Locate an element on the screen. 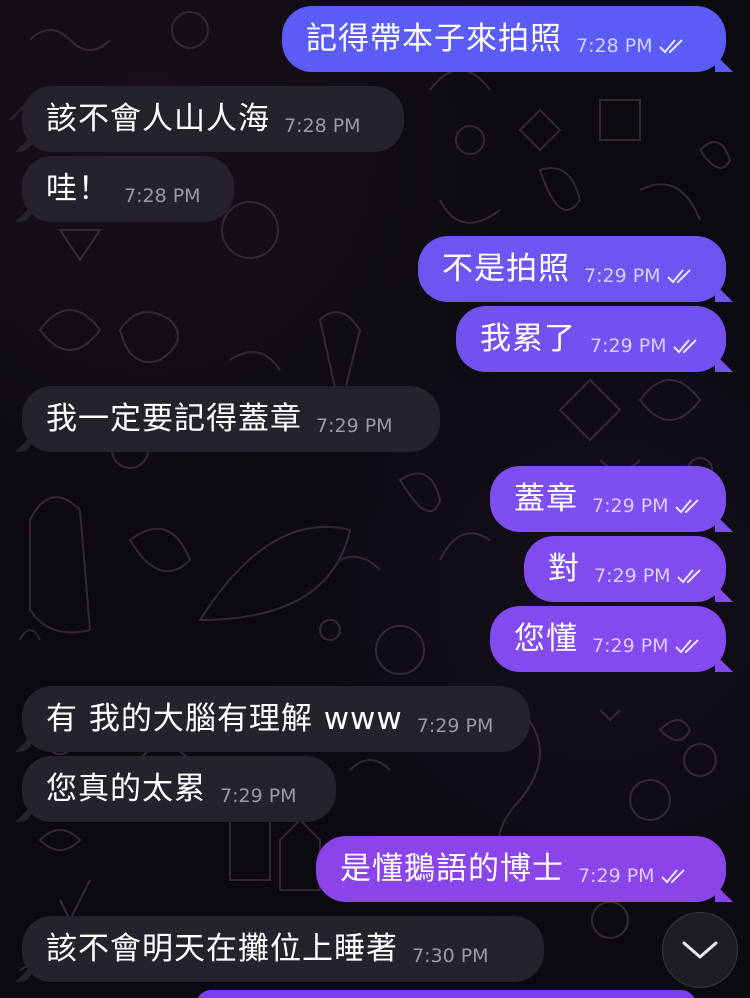 Image resolution: width=750 pixels, height=998 pixels. outgoing-message: 是懂鵝語的博士 7:29 PM is located at coordinates (521, 869).